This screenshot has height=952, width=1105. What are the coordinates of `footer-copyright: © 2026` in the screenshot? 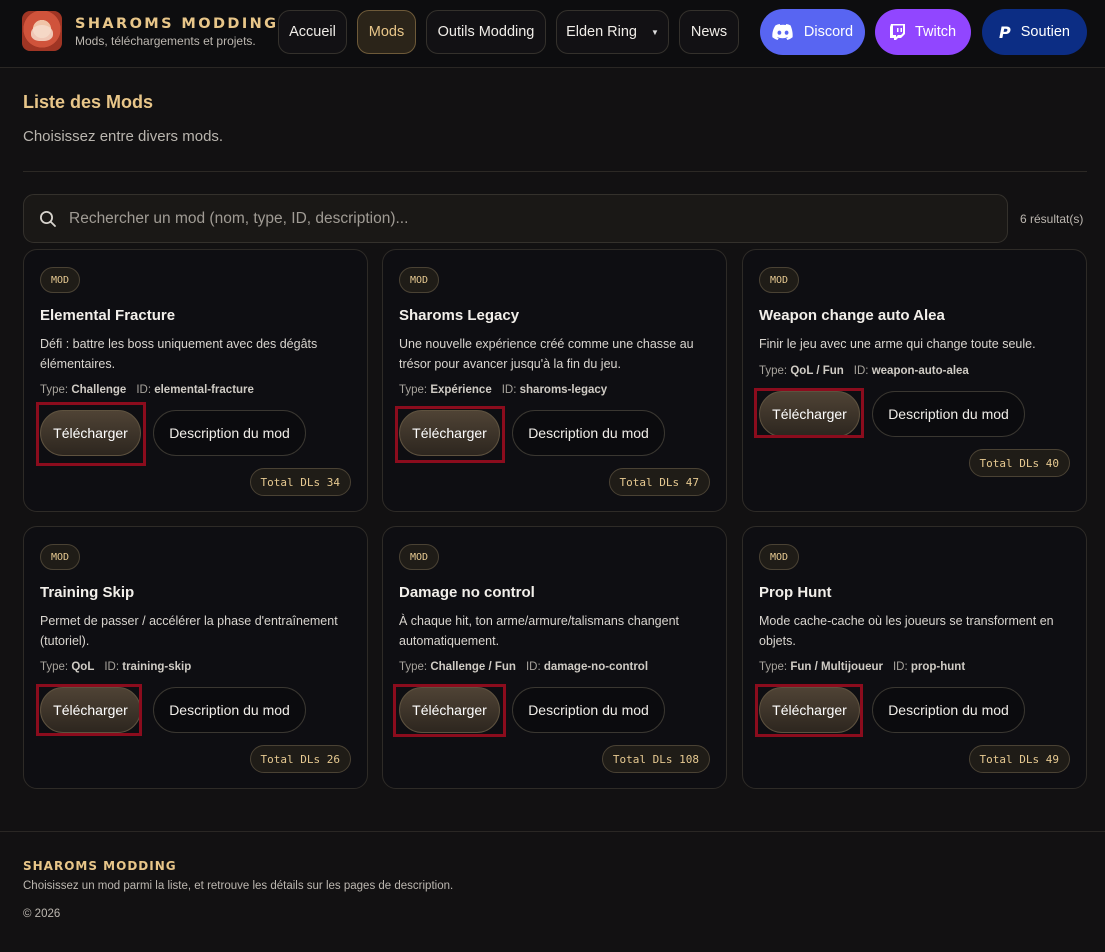 It's located at (42, 914).